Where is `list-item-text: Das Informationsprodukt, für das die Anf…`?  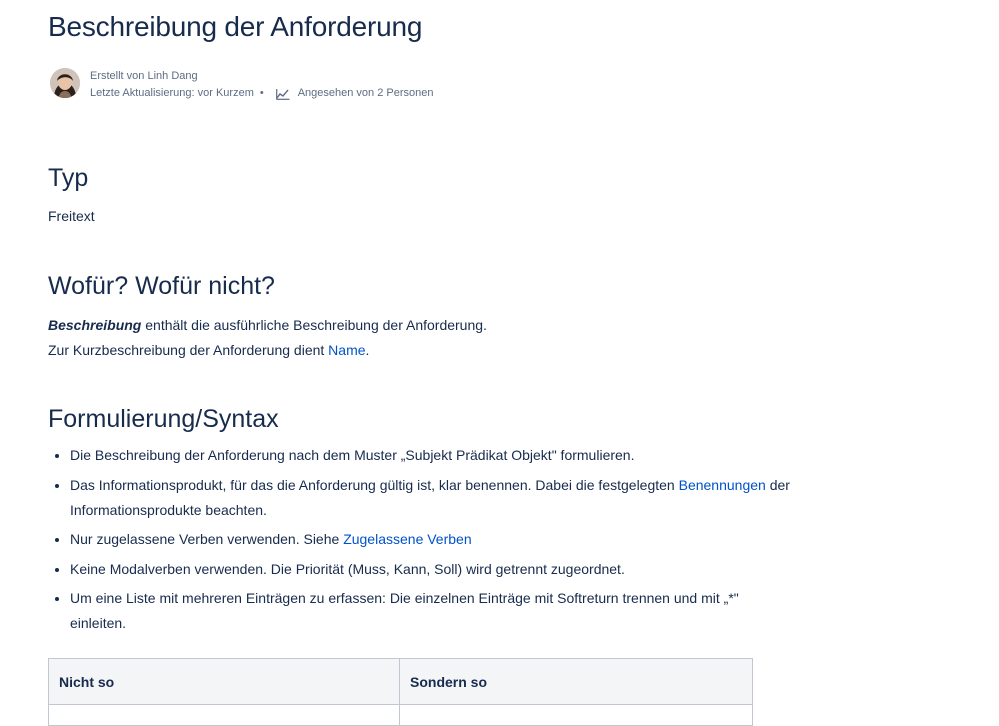 list-item-text: Das Informationsprodukt, für das die Anf… is located at coordinates (374, 484).